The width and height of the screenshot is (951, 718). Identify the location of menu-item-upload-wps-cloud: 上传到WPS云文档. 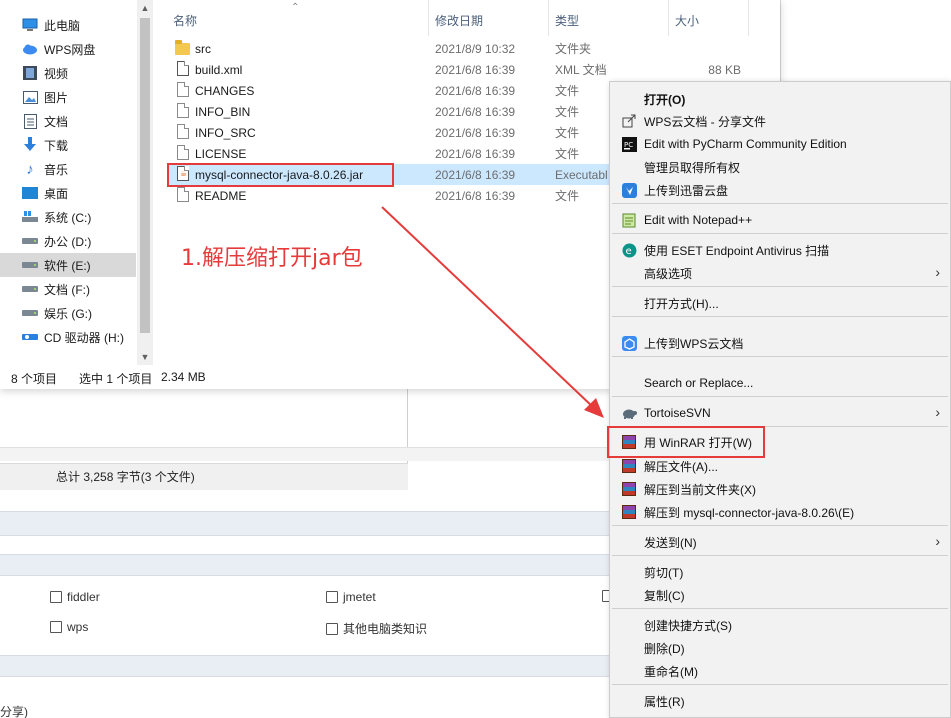
(780, 343).